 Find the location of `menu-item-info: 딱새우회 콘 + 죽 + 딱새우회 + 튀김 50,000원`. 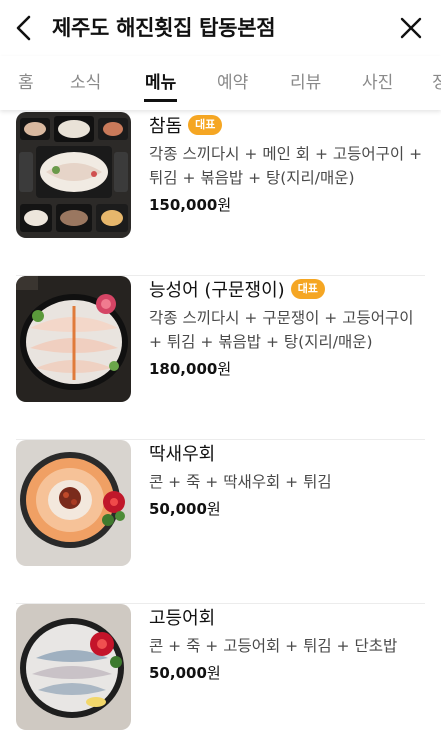

menu-item-info: 딱새우회 콘 + 죽 + 딱새우회 + 튀김 50,000원 is located at coordinates (287, 480).